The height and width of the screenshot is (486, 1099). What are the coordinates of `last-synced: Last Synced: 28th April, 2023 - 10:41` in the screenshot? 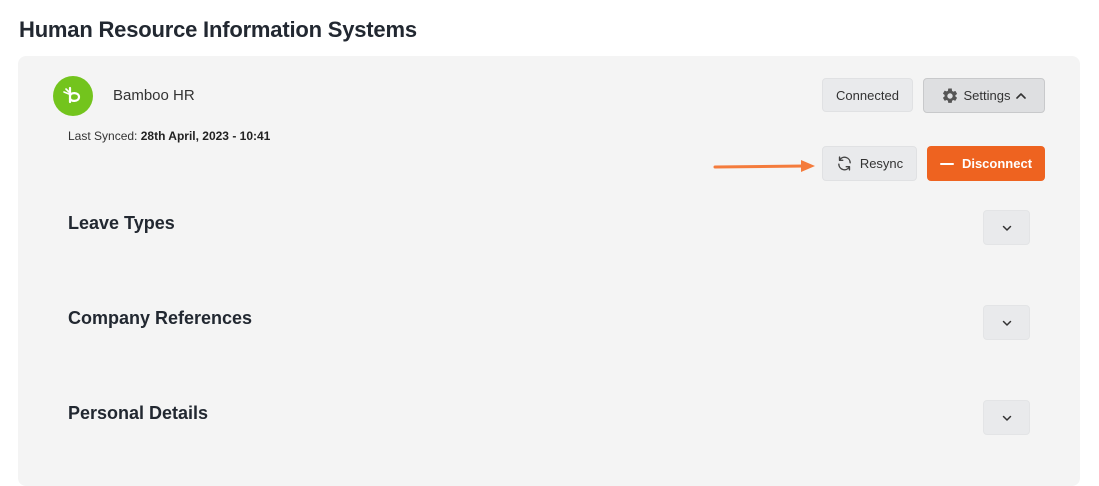 It's located at (169, 136).